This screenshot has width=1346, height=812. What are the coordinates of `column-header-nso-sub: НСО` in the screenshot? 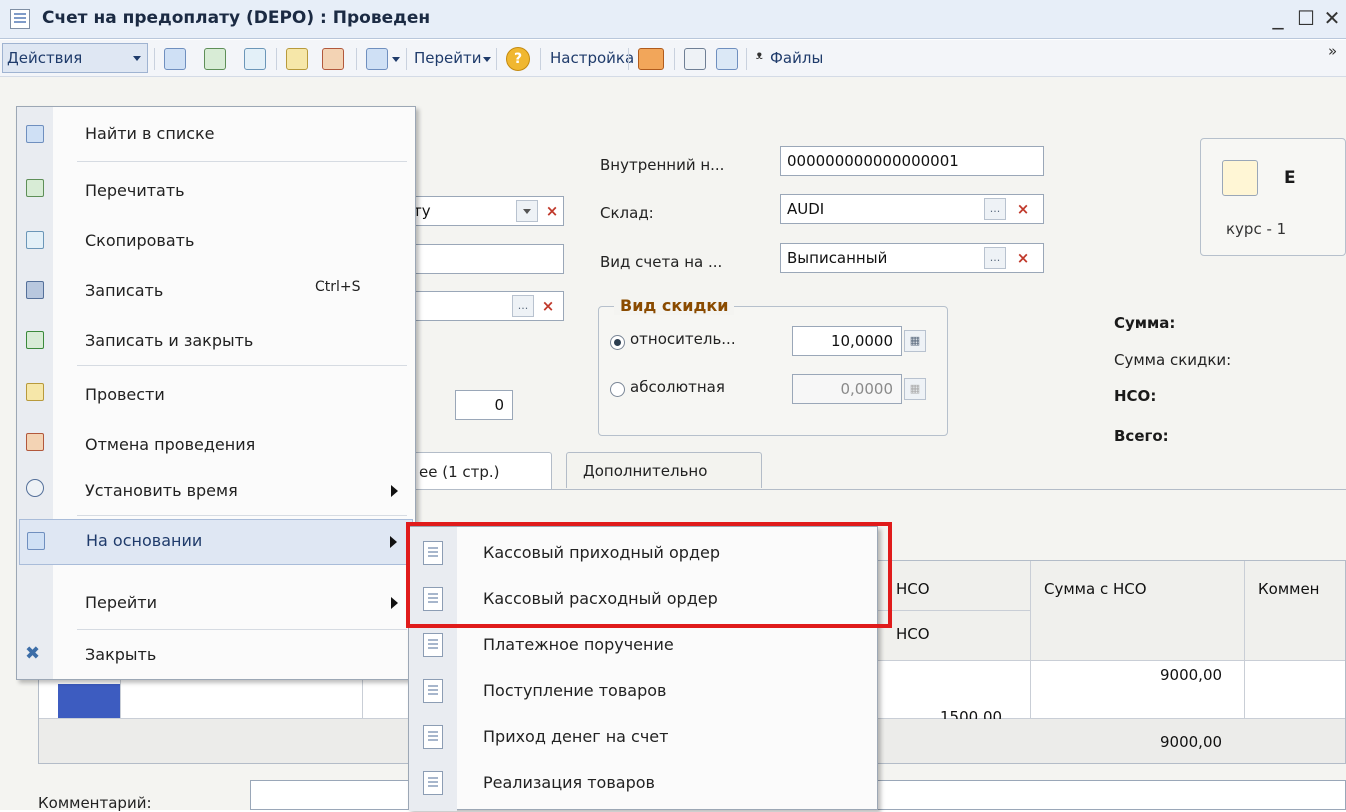 It's located at (913, 634).